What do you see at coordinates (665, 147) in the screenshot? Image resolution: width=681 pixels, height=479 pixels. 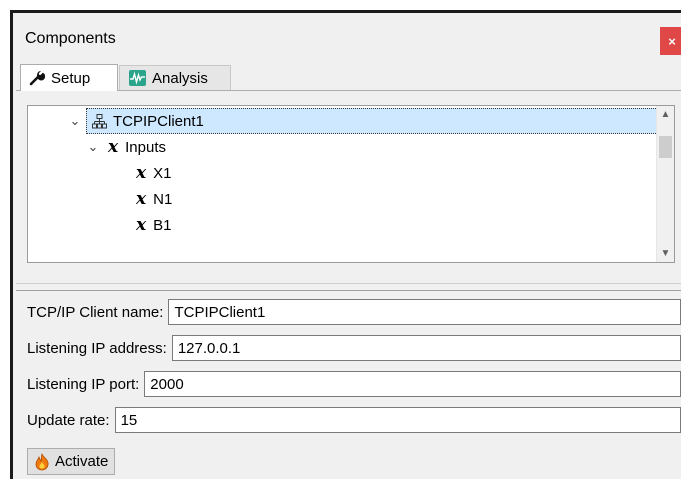 I see `scrollbar-thumb` at bounding box center [665, 147].